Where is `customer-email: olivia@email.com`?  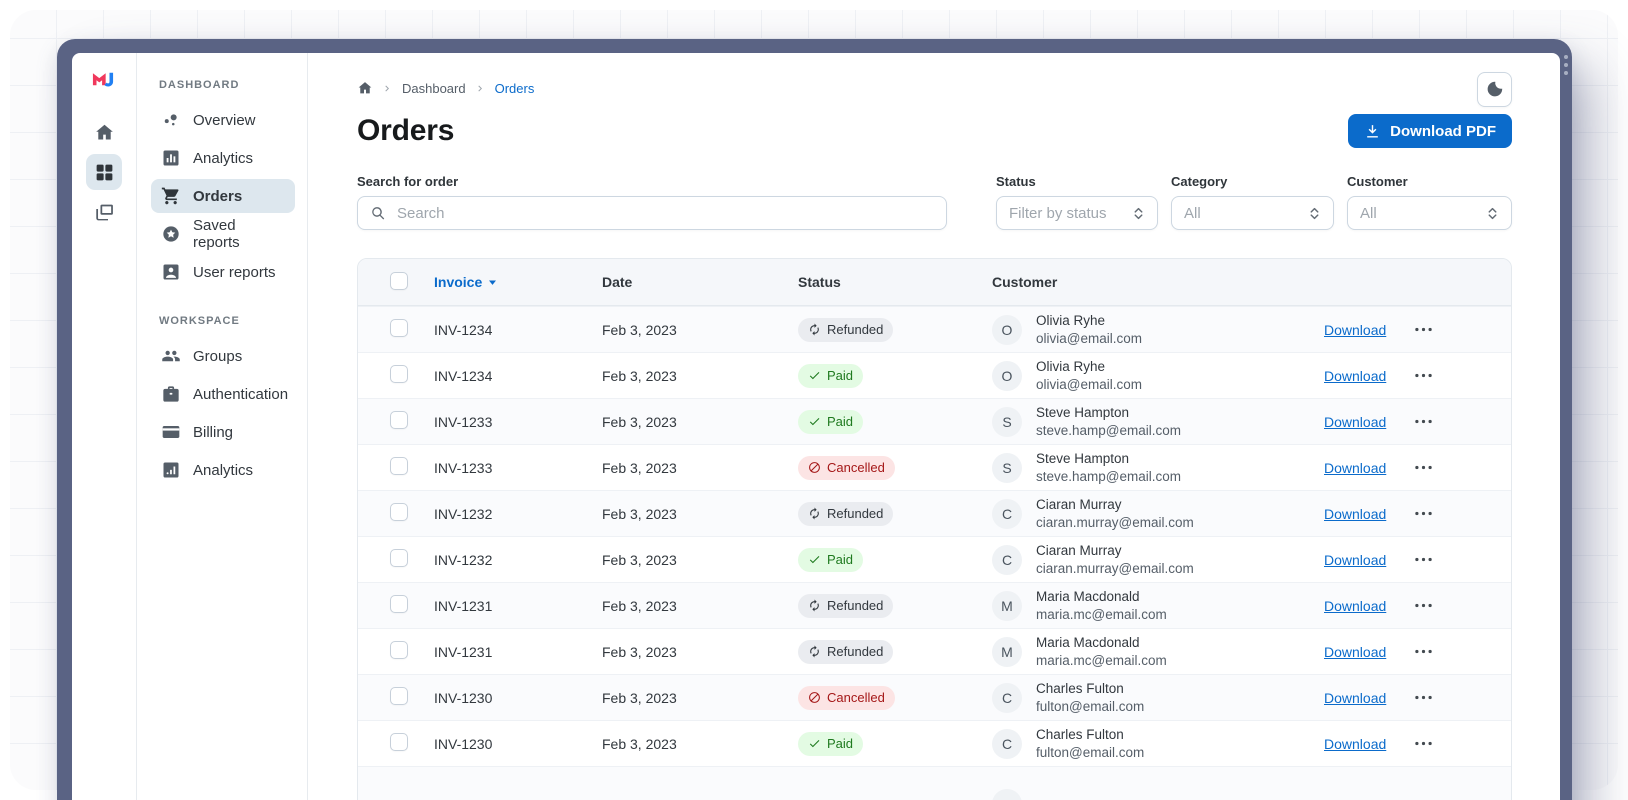
customer-email: olivia@email.com is located at coordinates (1089, 338).